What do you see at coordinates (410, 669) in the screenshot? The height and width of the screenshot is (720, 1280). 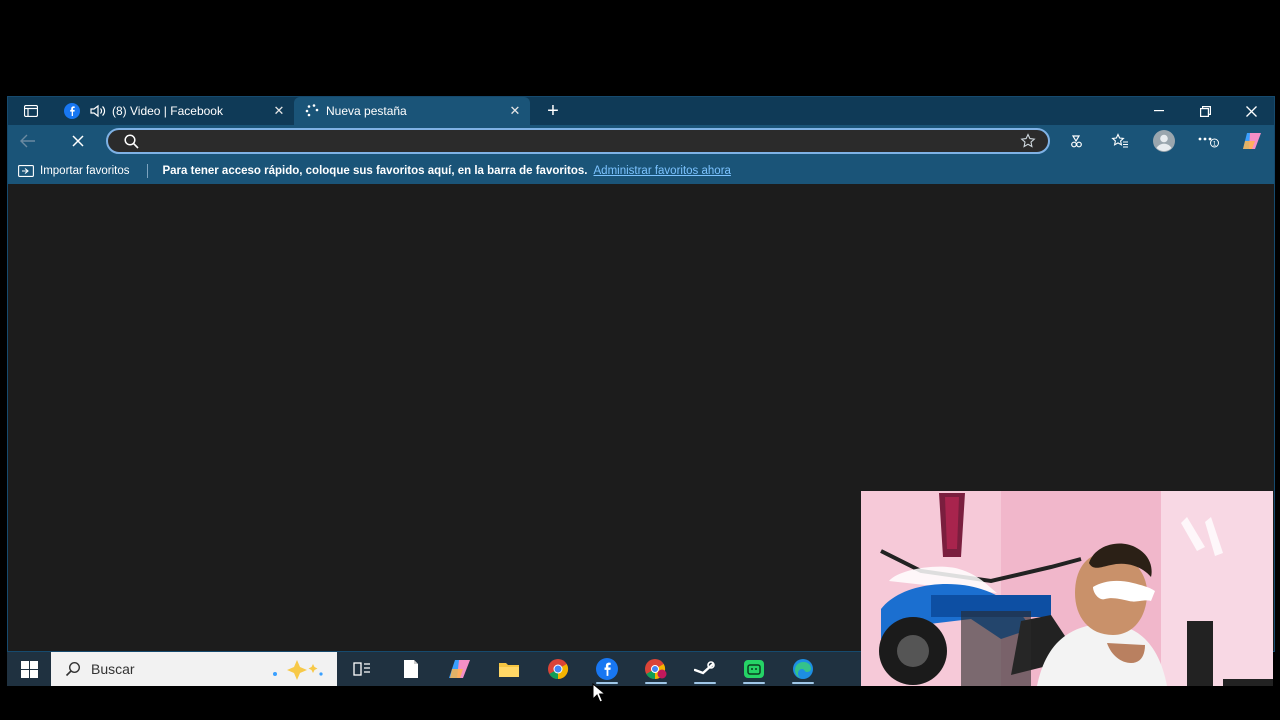 I see `file-icon` at bounding box center [410, 669].